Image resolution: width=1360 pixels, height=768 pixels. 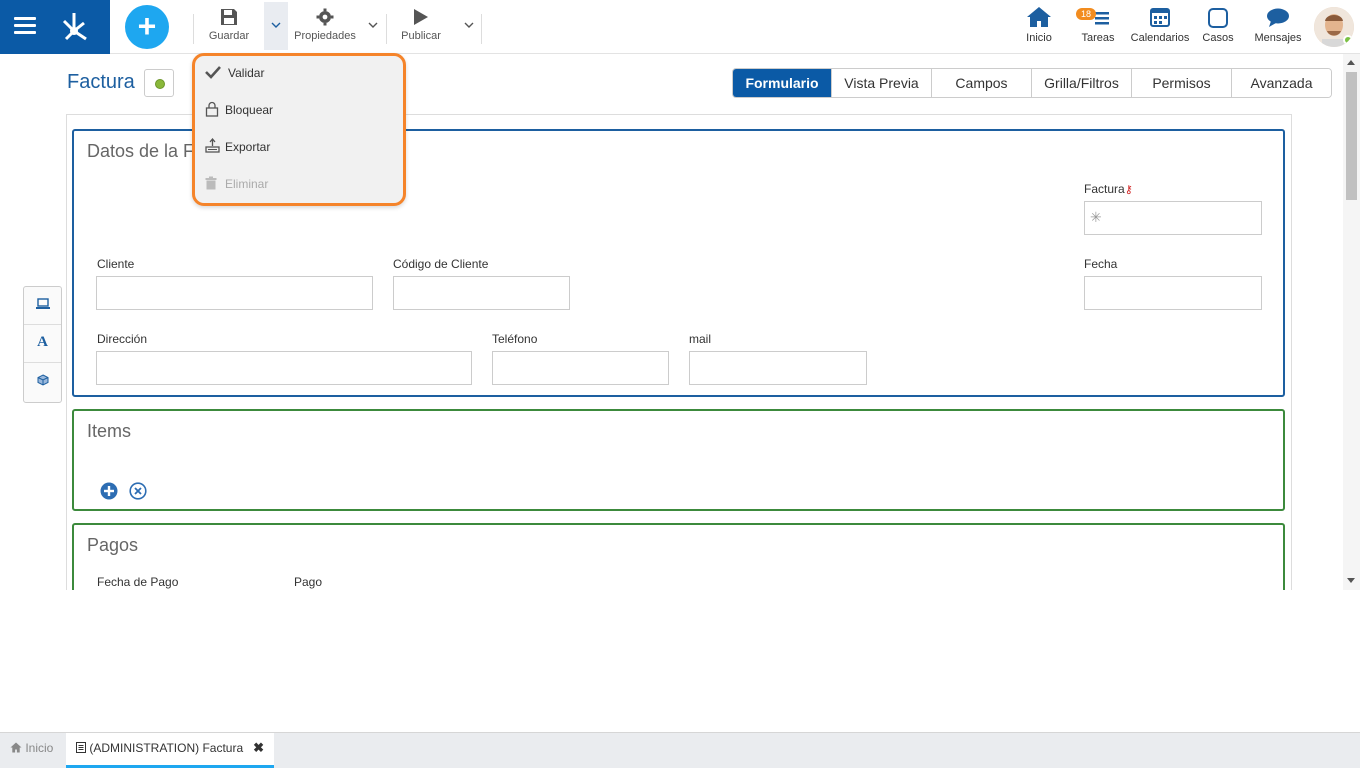 What do you see at coordinates (421, 36) in the screenshot?
I see `publish-label: Publicar` at bounding box center [421, 36].